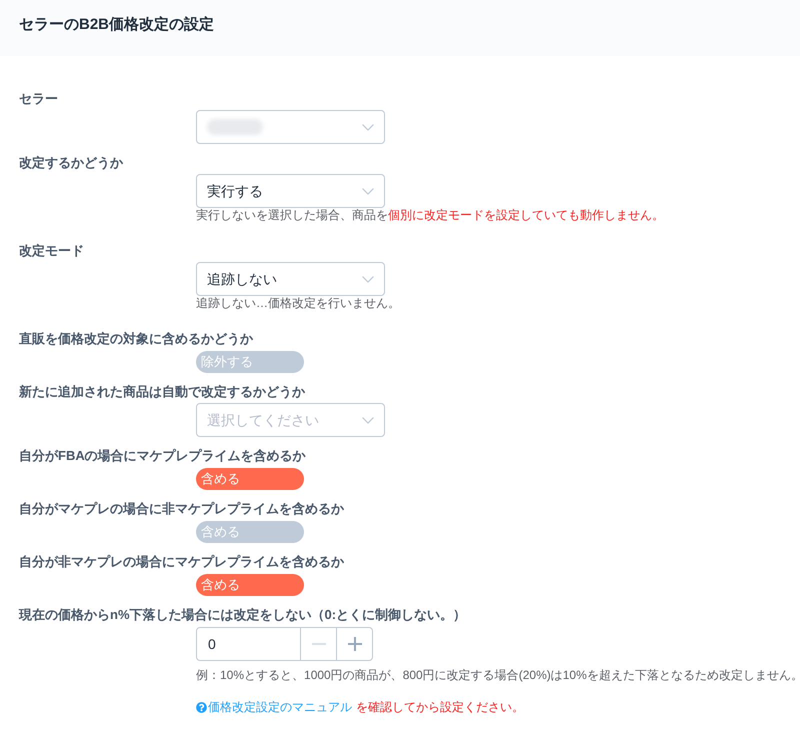  Describe the element at coordinates (290, 127) in the screenshot. I see `dropdown` at that location.